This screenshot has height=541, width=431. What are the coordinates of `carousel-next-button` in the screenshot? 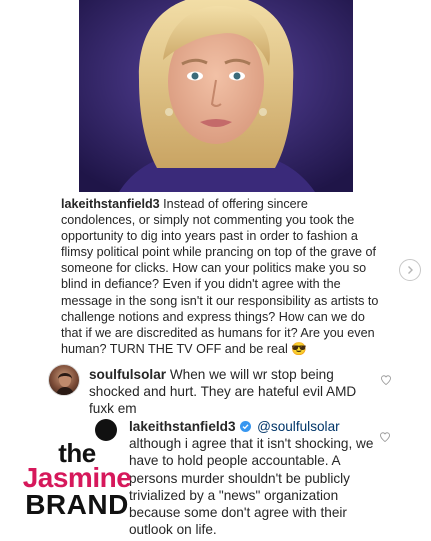 It's located at (410, 270).